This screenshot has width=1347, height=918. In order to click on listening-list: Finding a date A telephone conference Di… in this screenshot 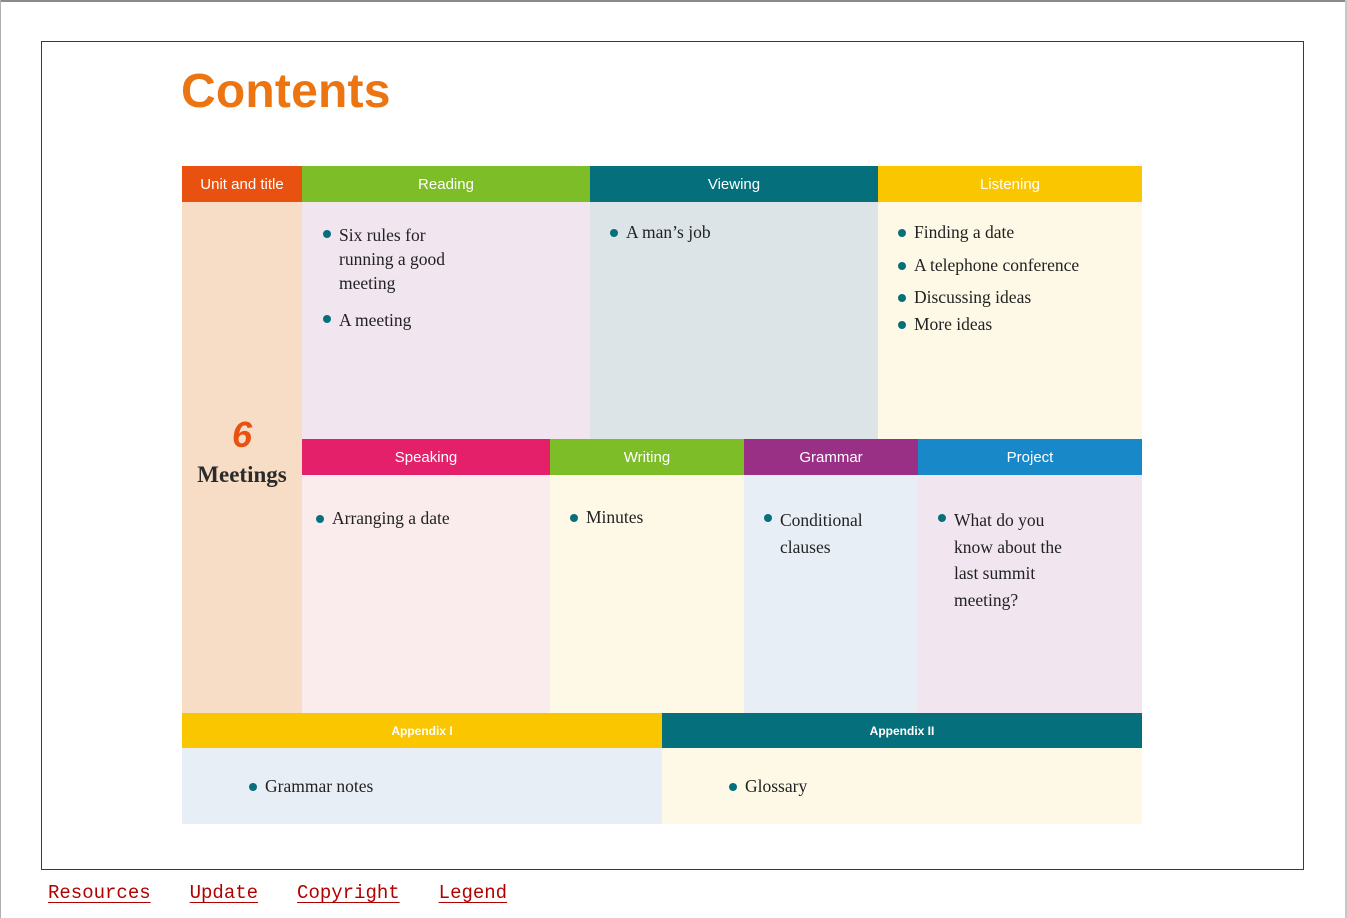, I will do `click(1018, 278)`.